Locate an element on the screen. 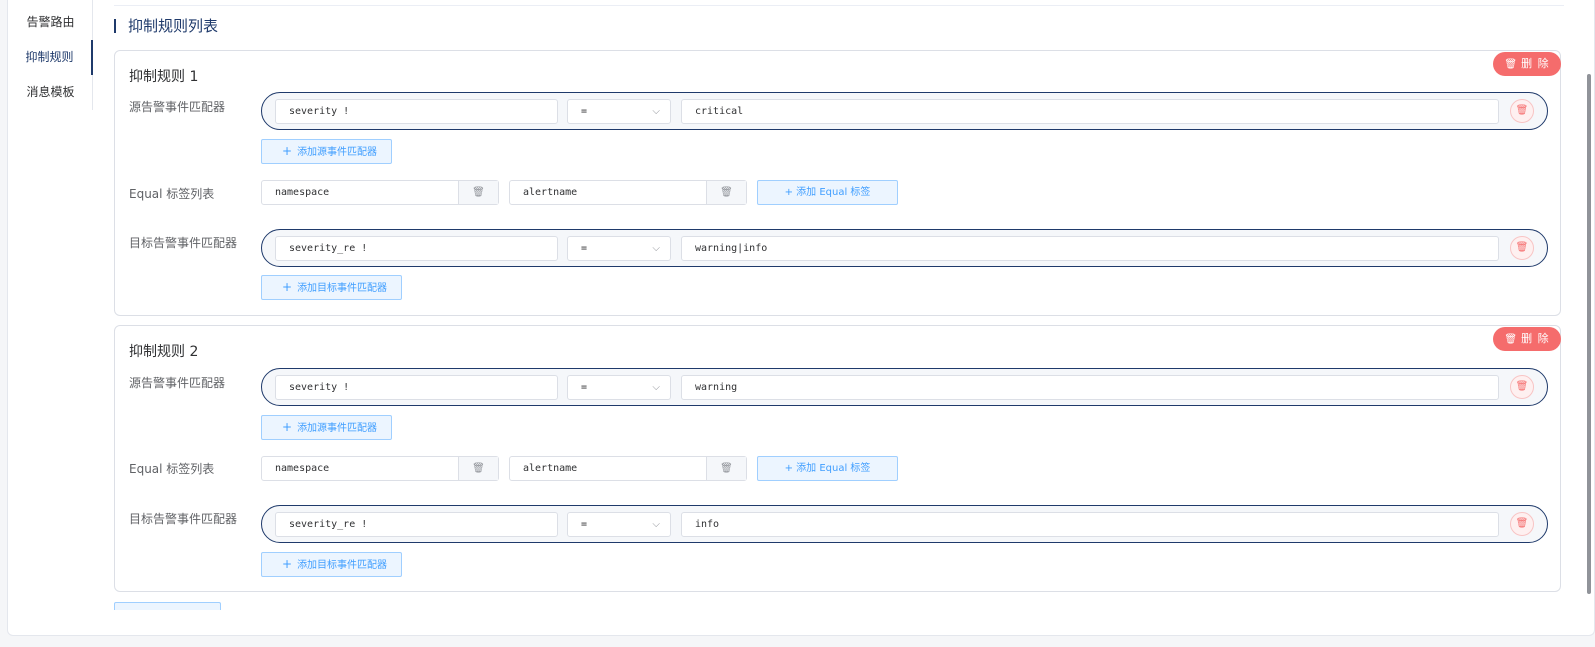  matcher-value-input: critical is located at coordinates (1090, 111).